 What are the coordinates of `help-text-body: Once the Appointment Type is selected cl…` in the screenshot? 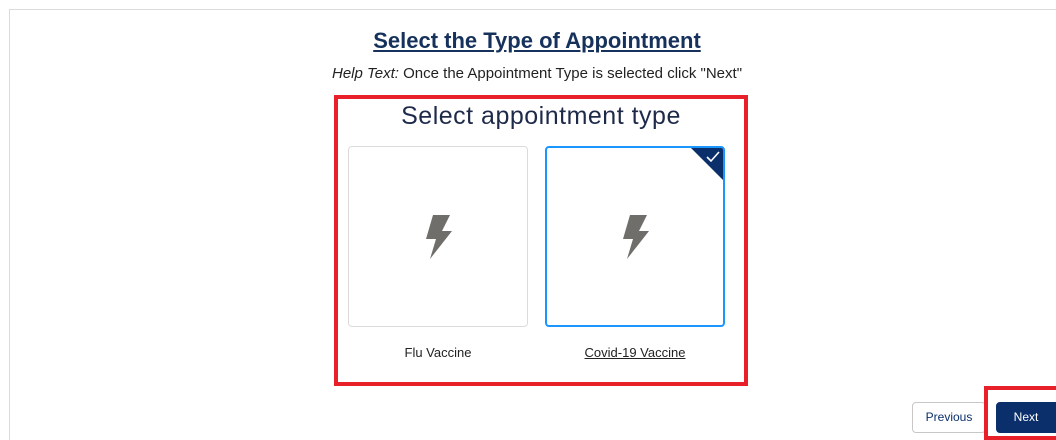 It's located at (570, 73).